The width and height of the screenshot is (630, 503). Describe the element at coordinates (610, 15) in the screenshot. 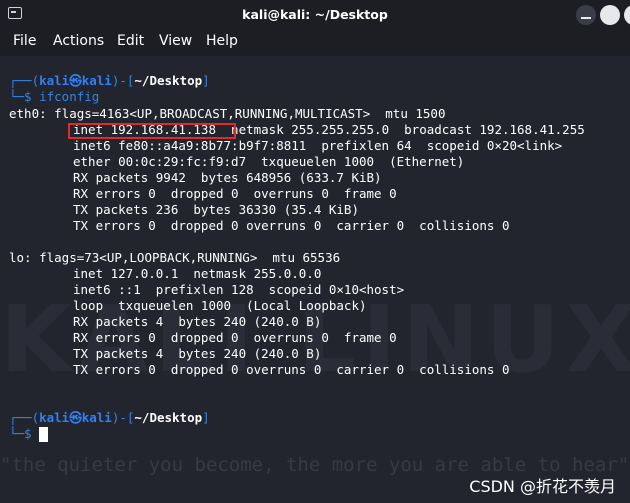

I see `maximize-button` at that location.